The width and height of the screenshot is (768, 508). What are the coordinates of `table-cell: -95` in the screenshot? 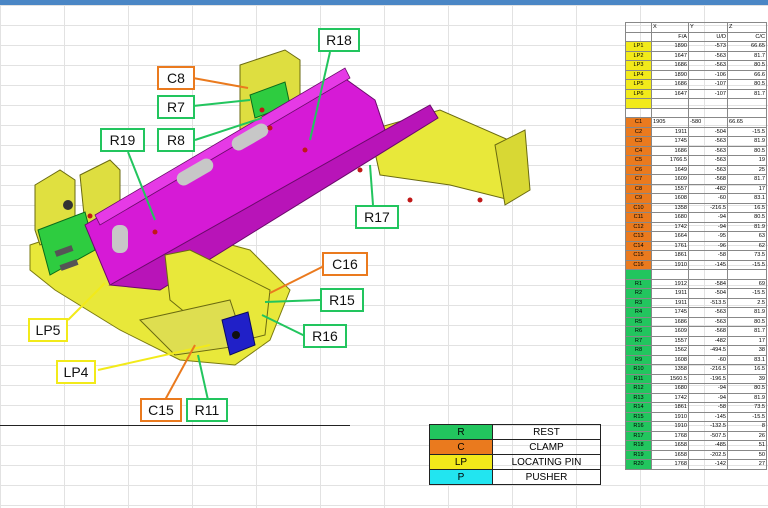 It's located at (708, 236).